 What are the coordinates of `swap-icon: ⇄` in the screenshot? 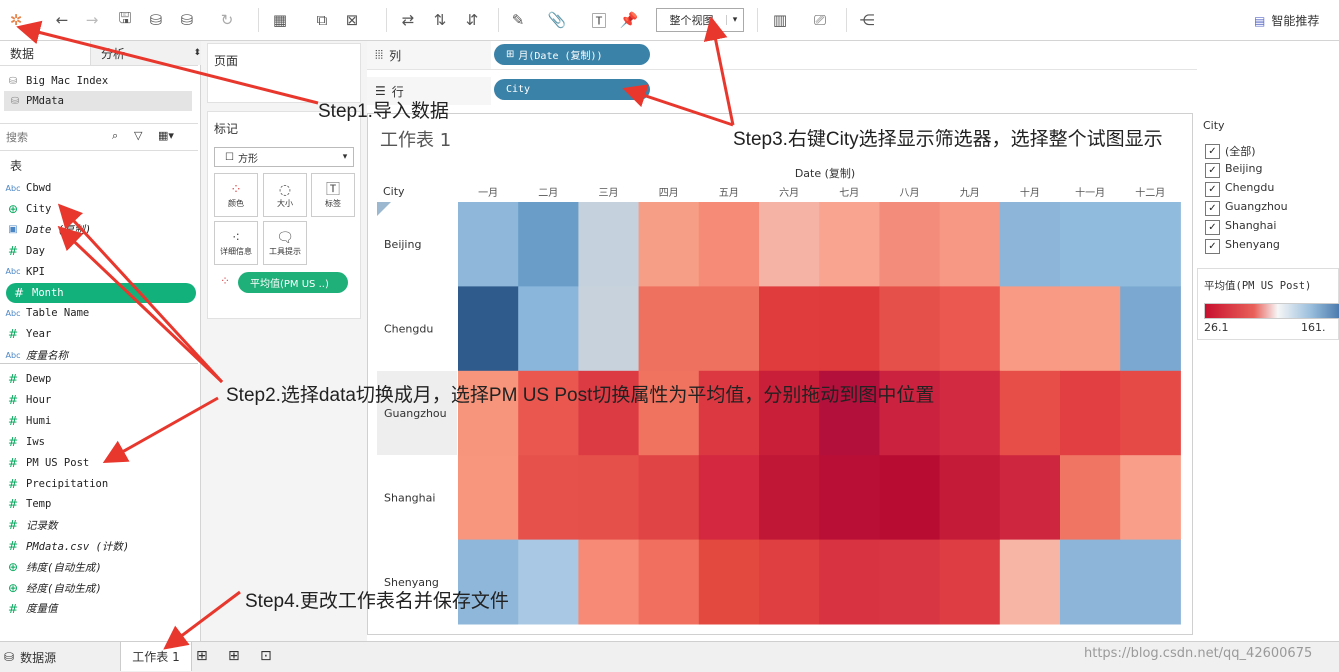 It's located at (408, 20).